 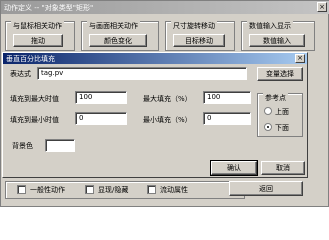 What do you see at coordinates (282, 128) in the screenshot?
I see `reference-bottom-label: 下面` at bounding box center [282, 128].